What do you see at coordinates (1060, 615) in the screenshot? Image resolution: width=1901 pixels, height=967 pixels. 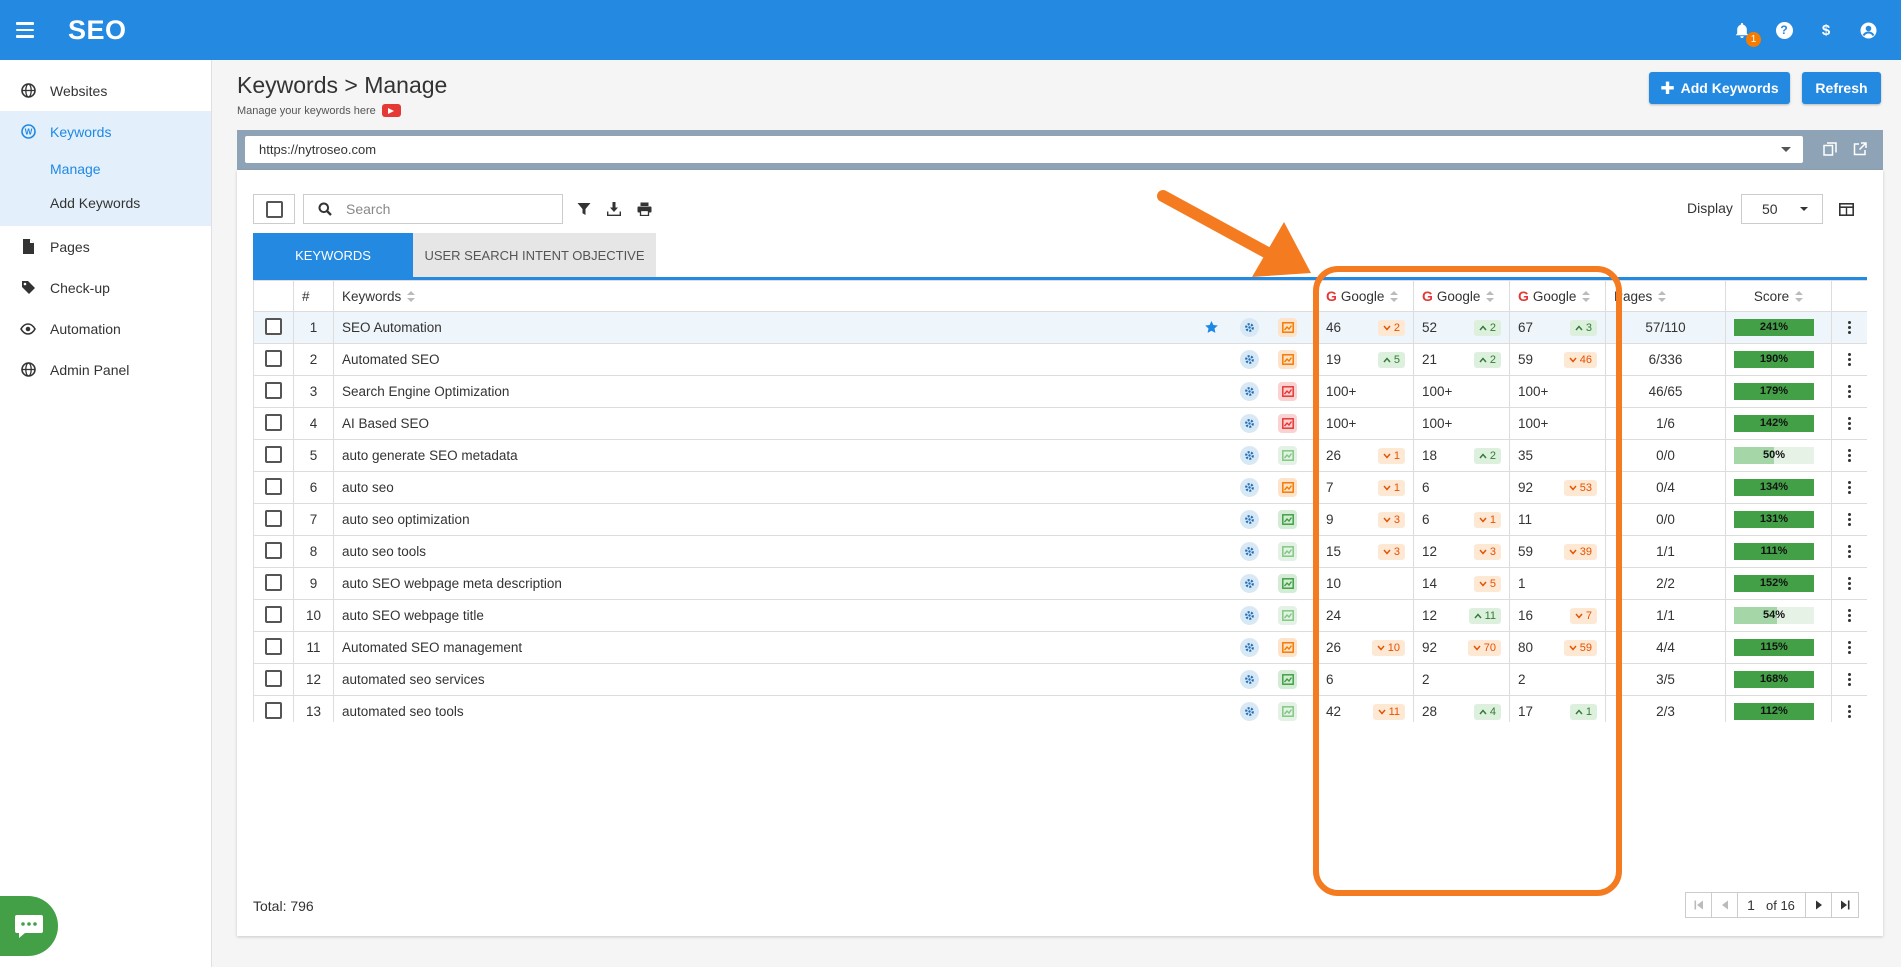 I see `table-row: 10 auto SEO webpage title 24 12 11 16 7 1/1 54%` at bounding box center [1060, 615].